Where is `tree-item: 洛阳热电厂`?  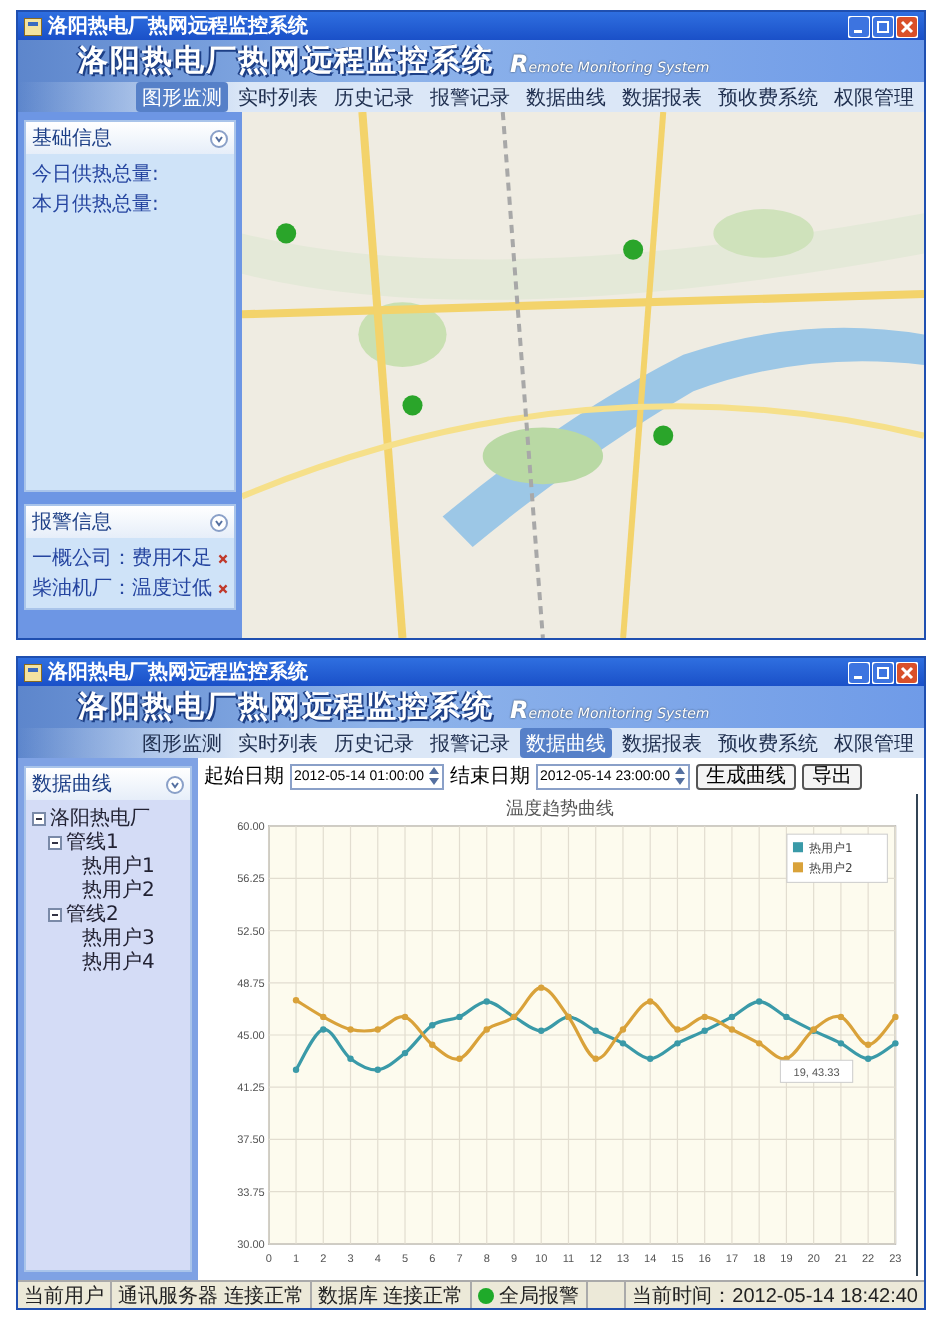
tree-item: 洛阳热电厂 is located at coordinates (100, 818).